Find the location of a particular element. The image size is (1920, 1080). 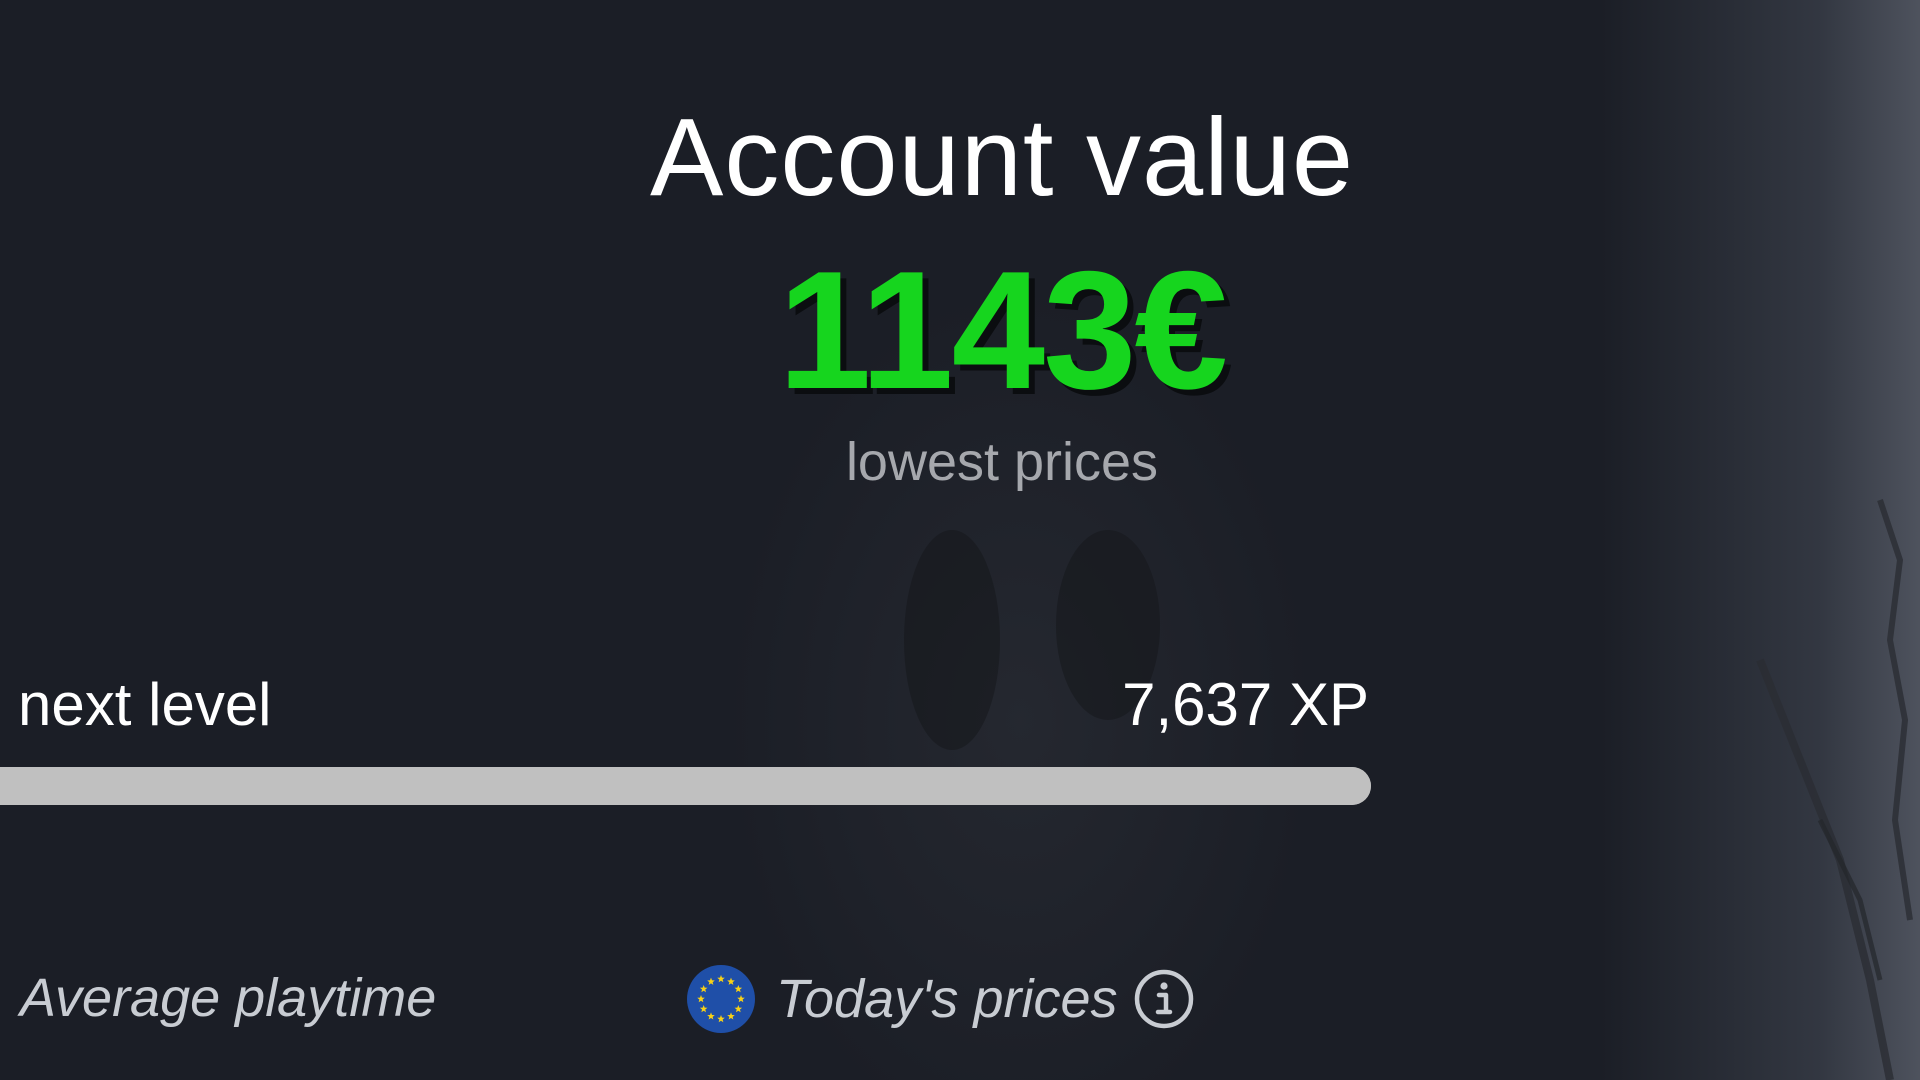

level-progress-bar is located at coordinates (685, 786).